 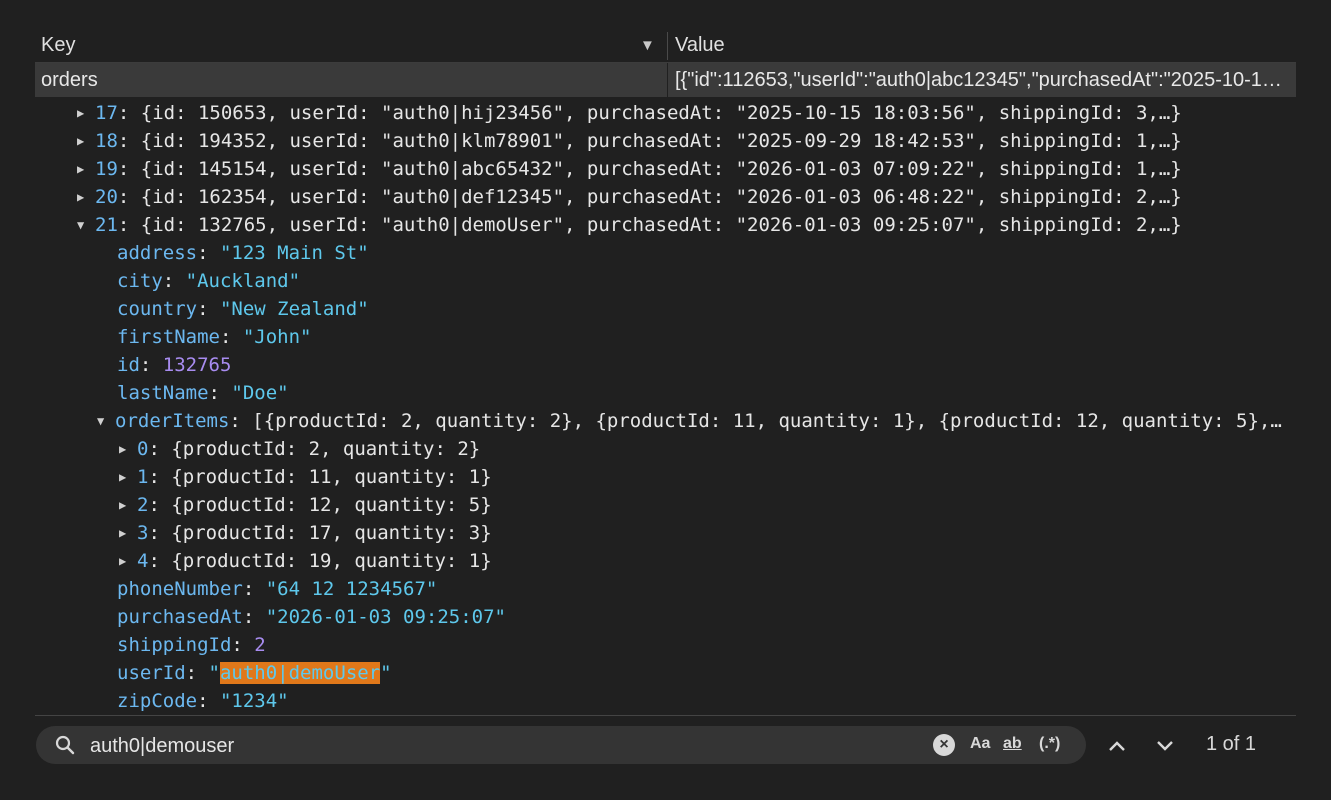 I want to click on property-firstname: firstName: "John", so click(x=214, y=337).